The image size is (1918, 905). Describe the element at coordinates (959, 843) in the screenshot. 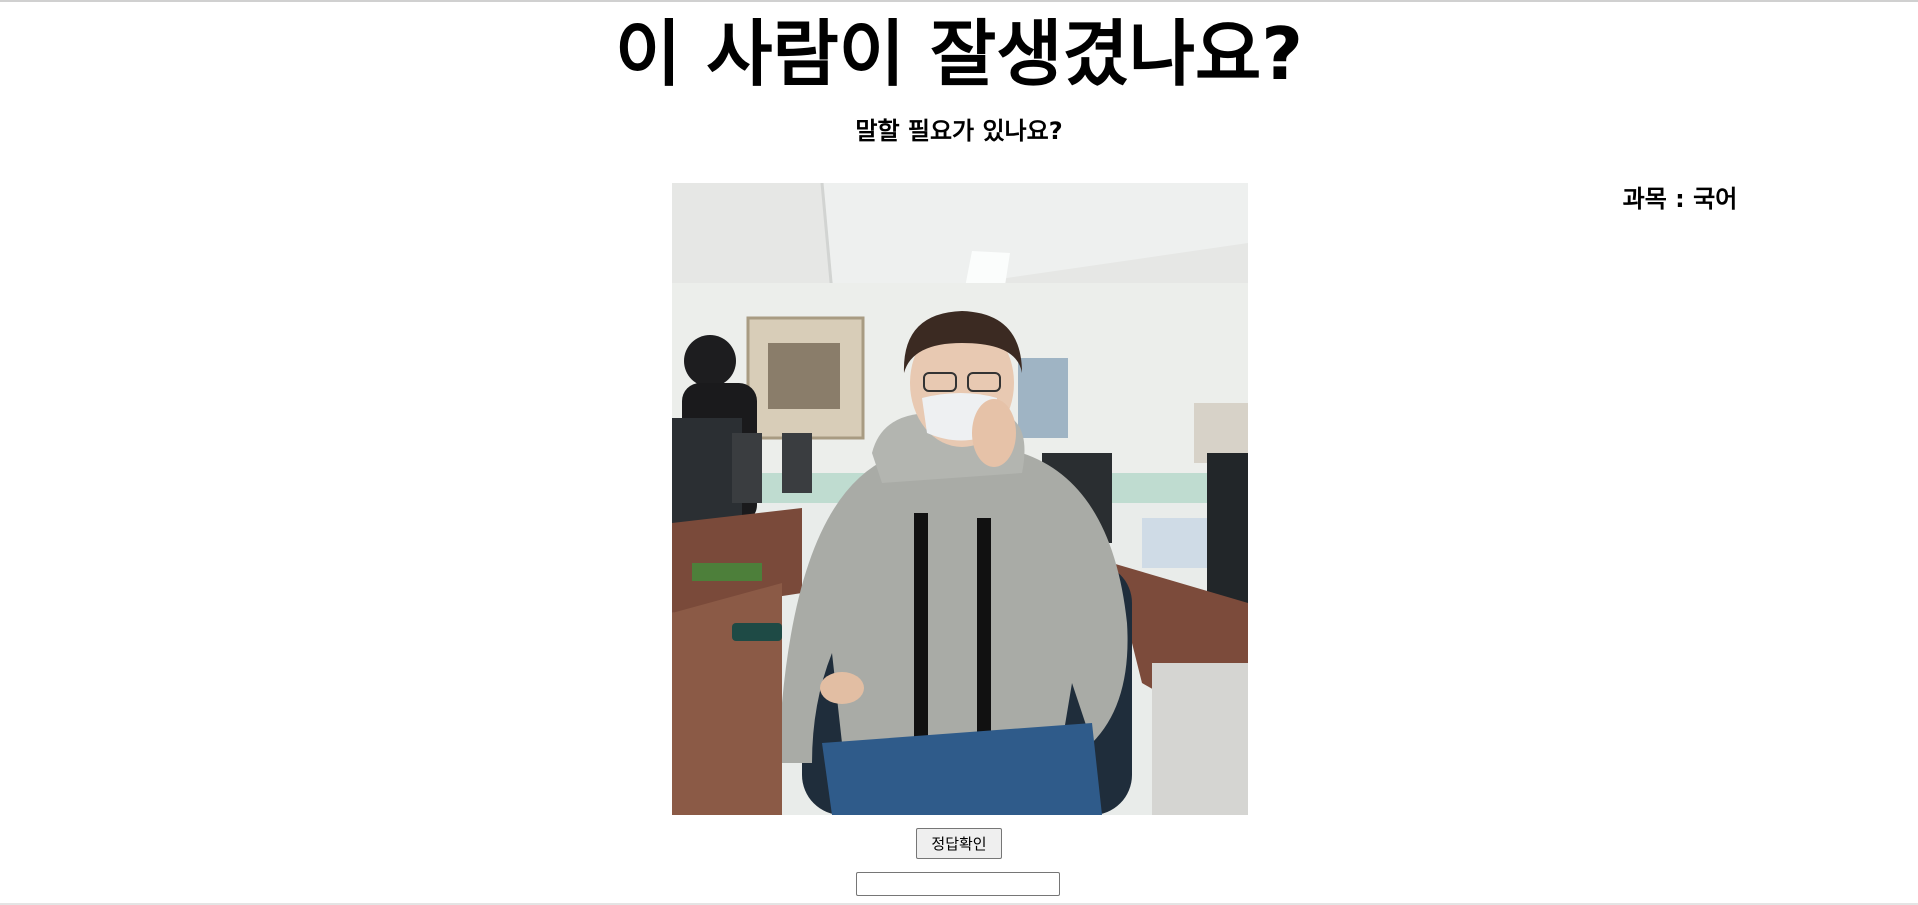

I see `check-answer-button: 정답확인` at that location.